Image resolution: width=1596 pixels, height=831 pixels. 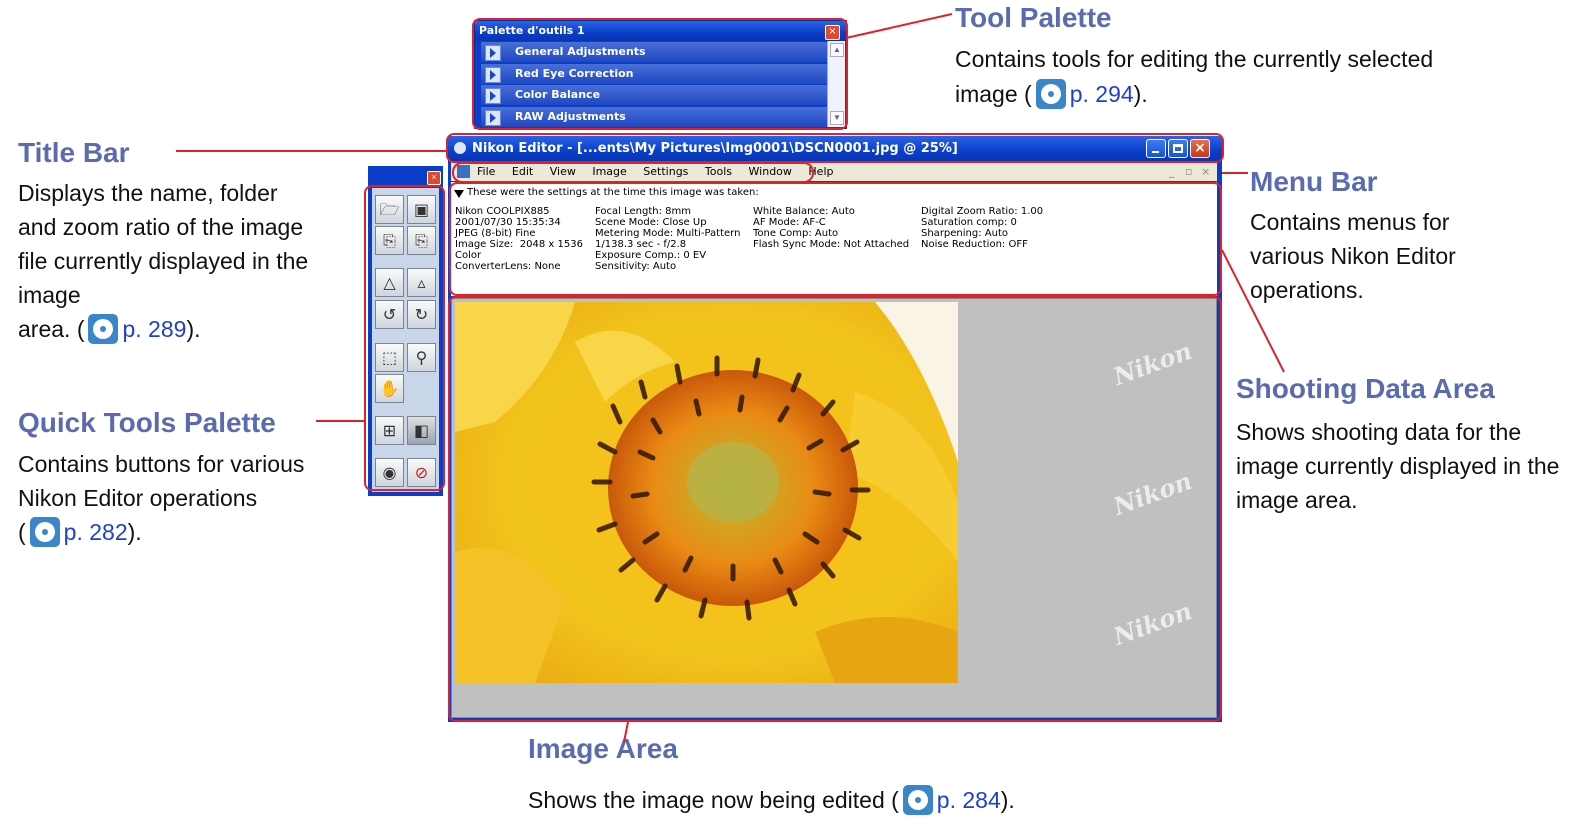 What do you see at coordinates (1172, 171) in the screenshot?
I see `mdi-minimize-icon: _` at bounding box center [1172, 171].